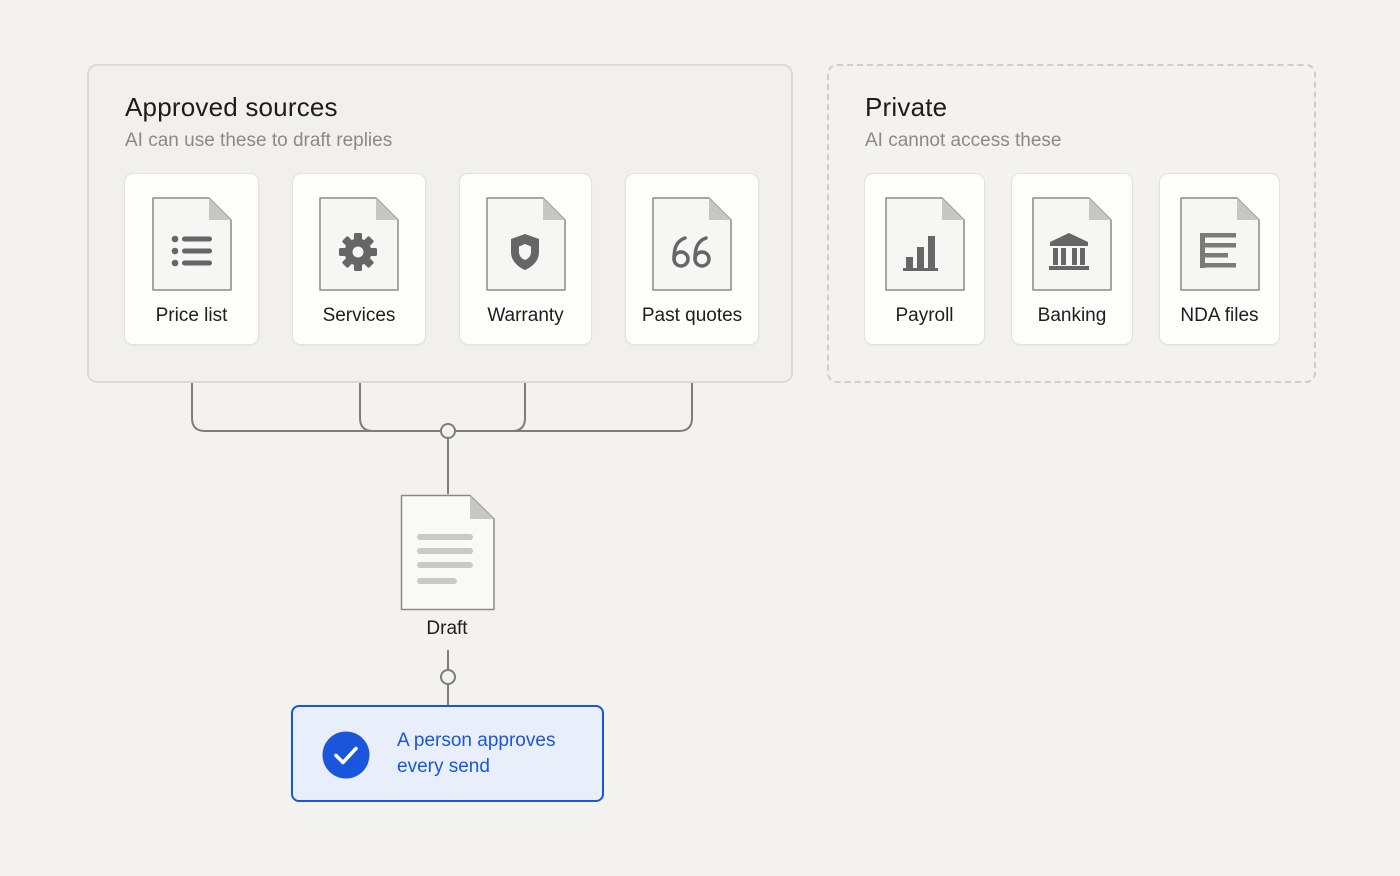 This screenshot has width=1400, height=876. I want to click on approval-box: A person approves every send, so click(447, 753).